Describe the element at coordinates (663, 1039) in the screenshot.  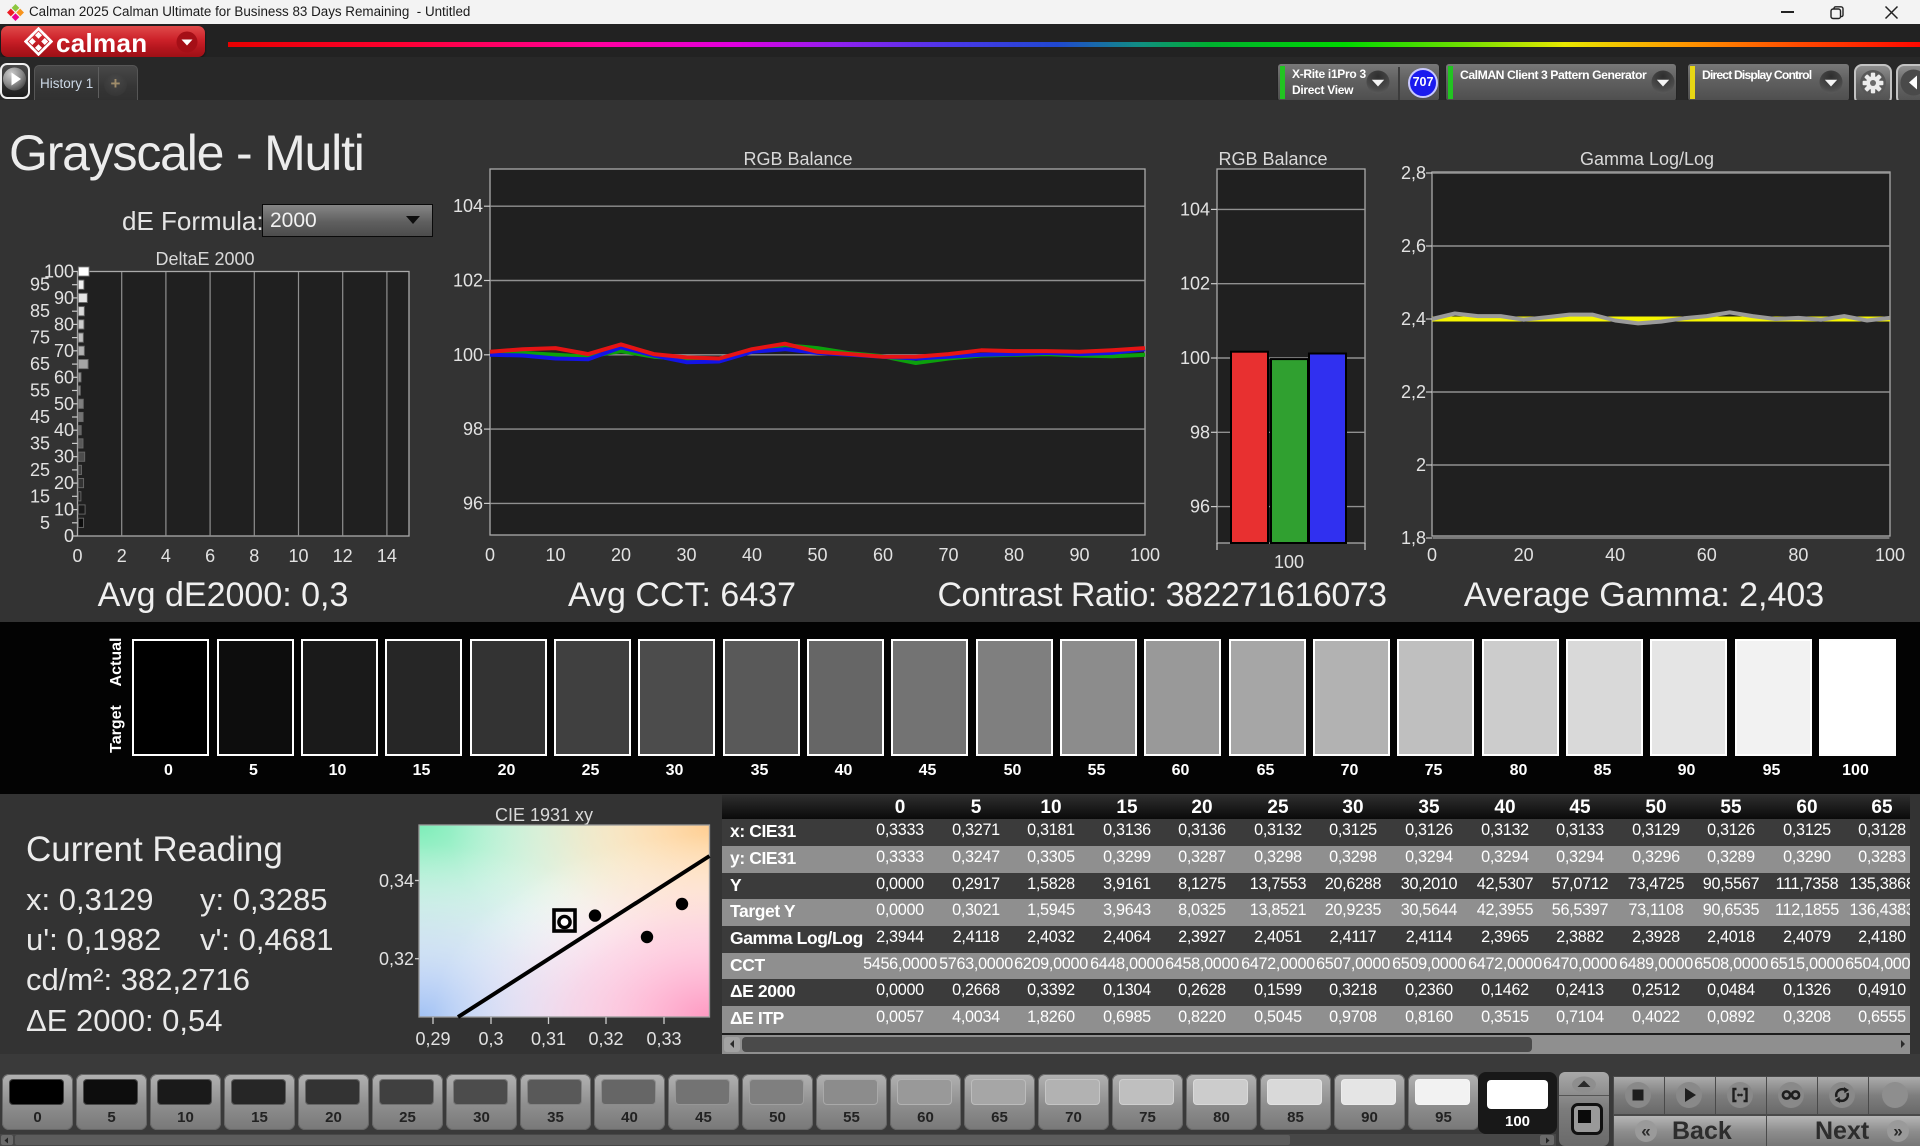
I see `svg-text: 0,33` at that location.